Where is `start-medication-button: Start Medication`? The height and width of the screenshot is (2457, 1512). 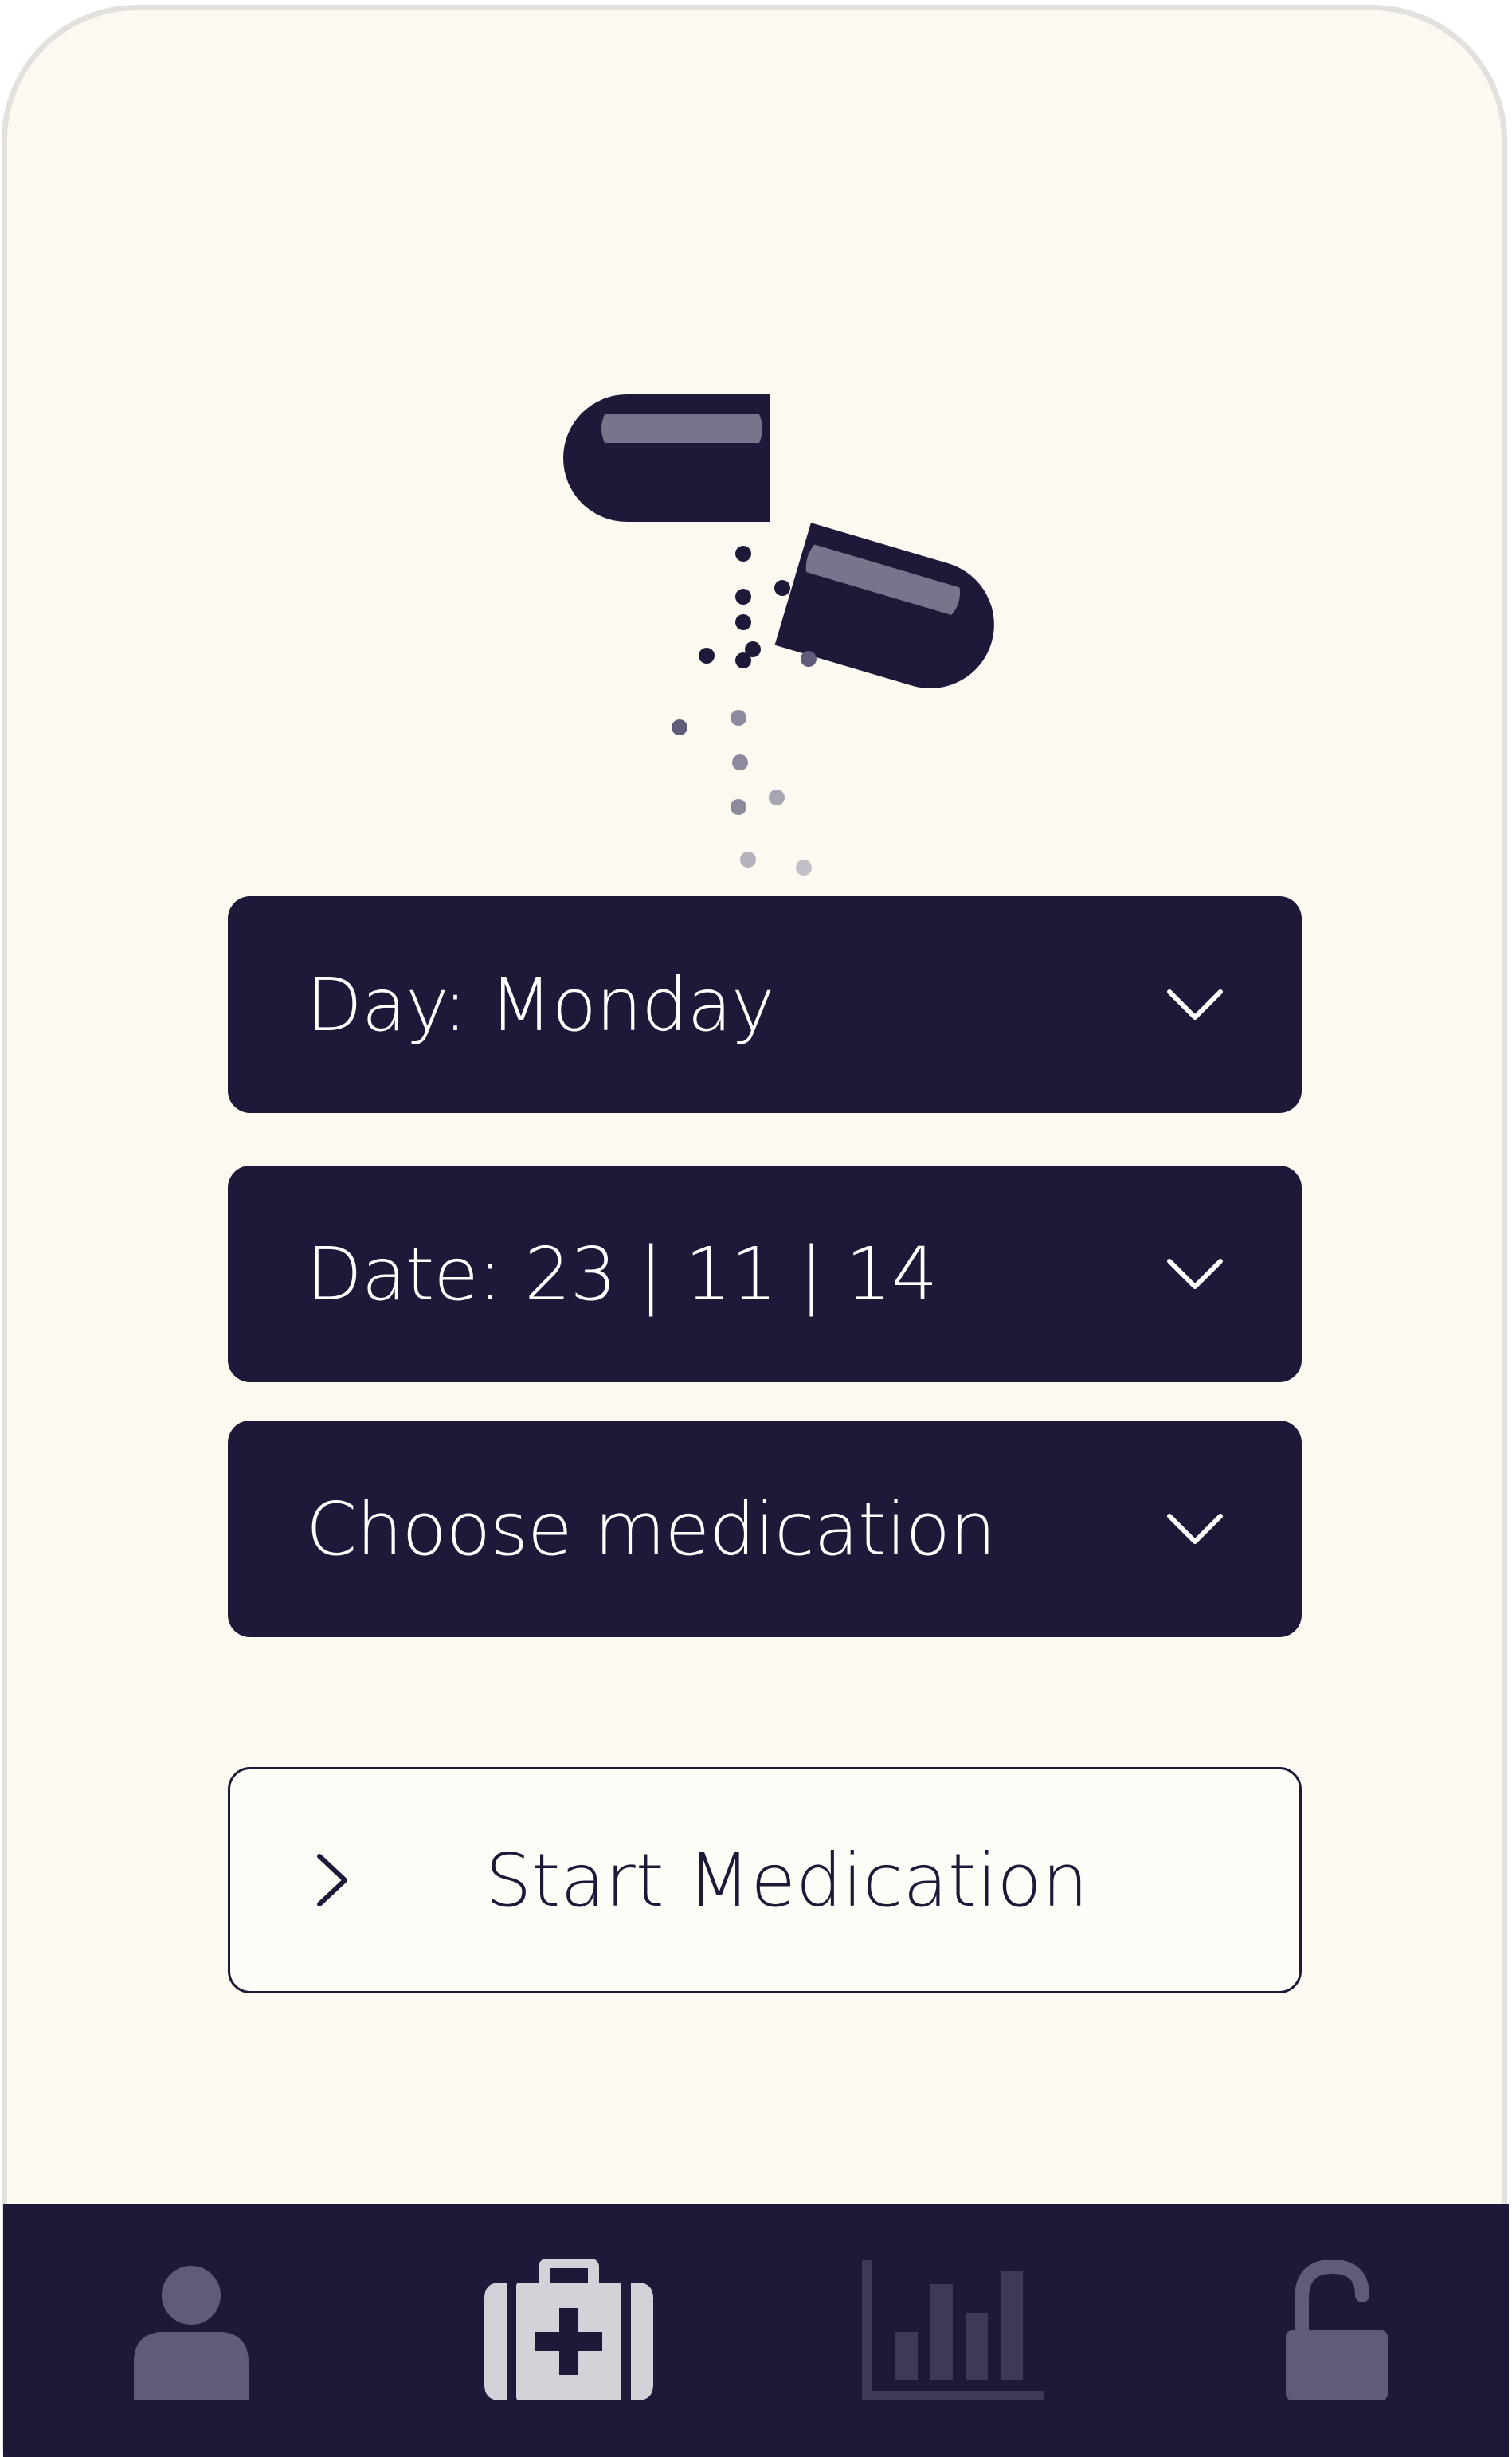 start-medication-button: Start Medication is located at coordinates (765, 1880).